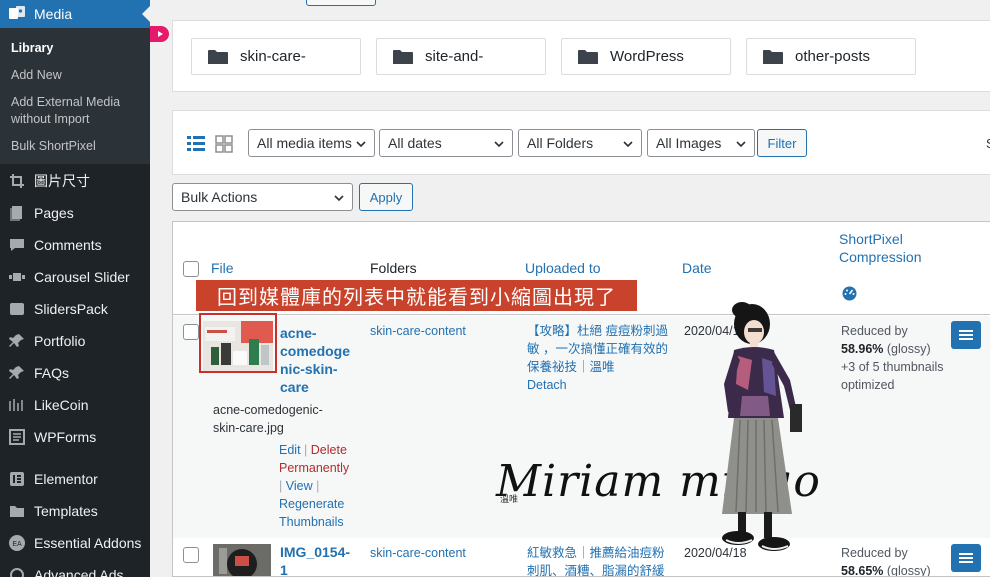  I want to click on thumbnail-highlight, so click(238, 343).